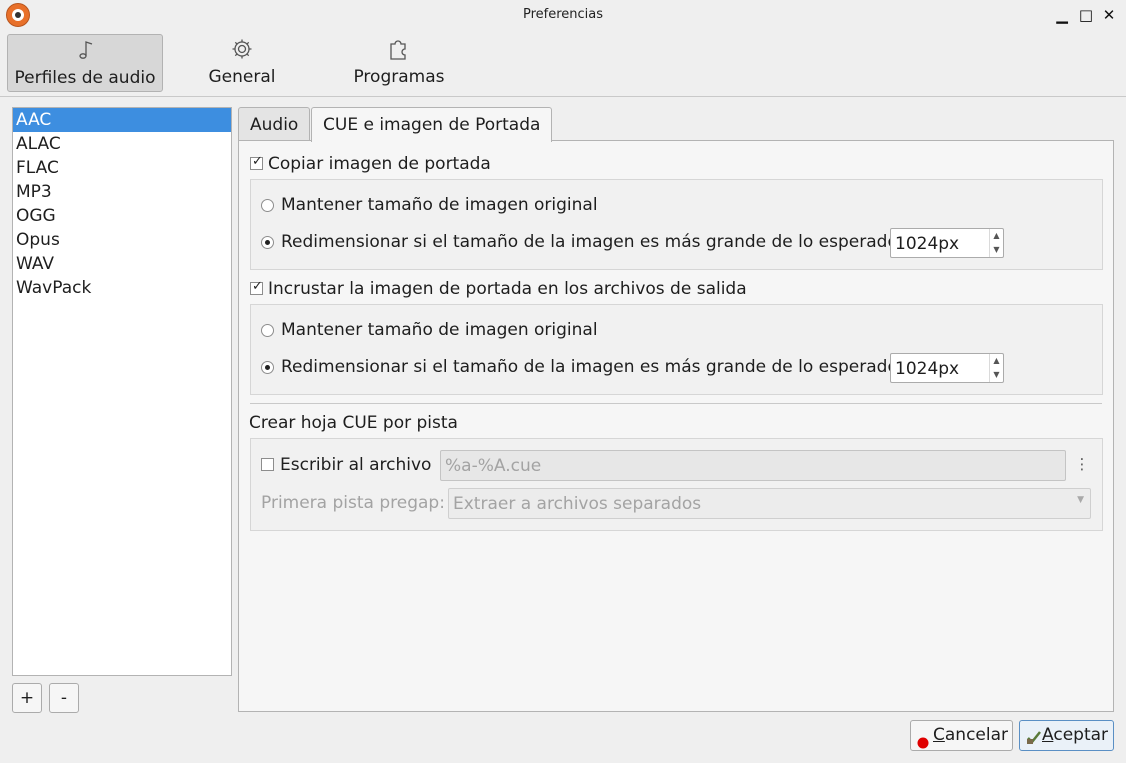 This screenshot has height=763, width=1126. I want to click on embed-keep-size-radio, so click(267, 330).